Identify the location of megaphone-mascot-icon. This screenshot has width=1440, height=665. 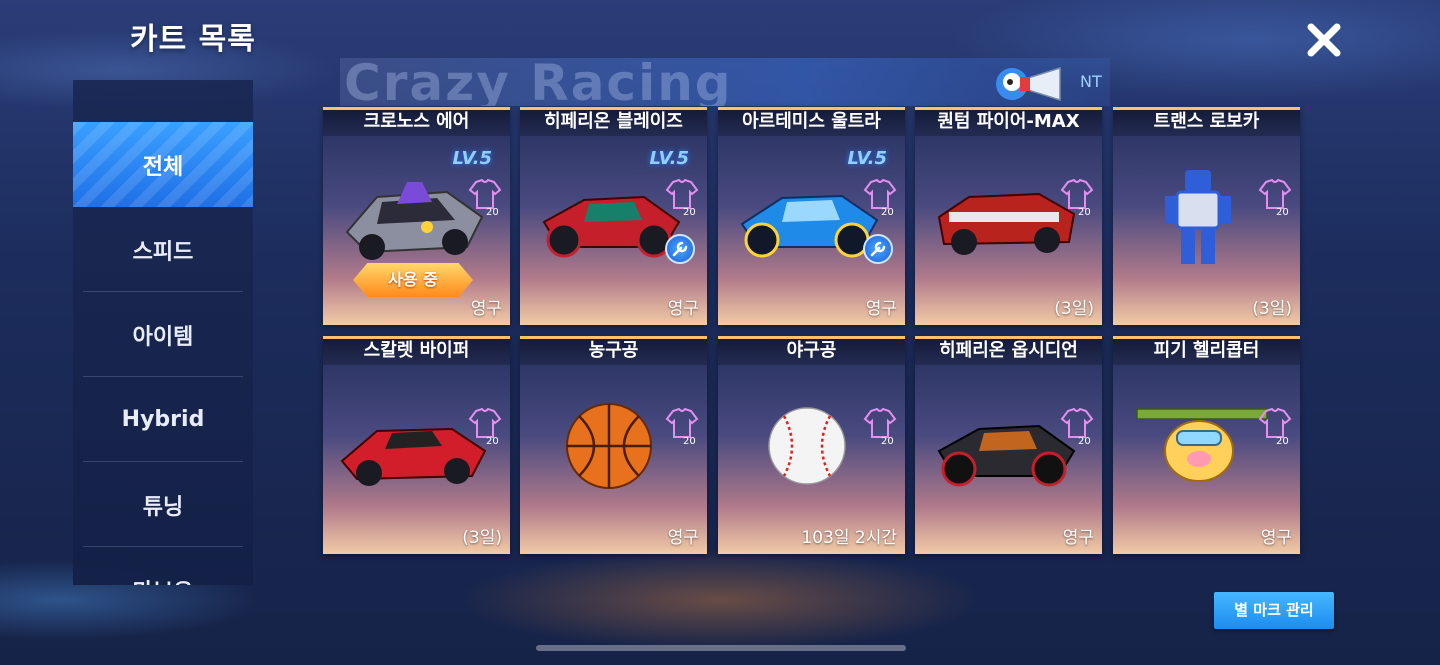
(1028, 84).